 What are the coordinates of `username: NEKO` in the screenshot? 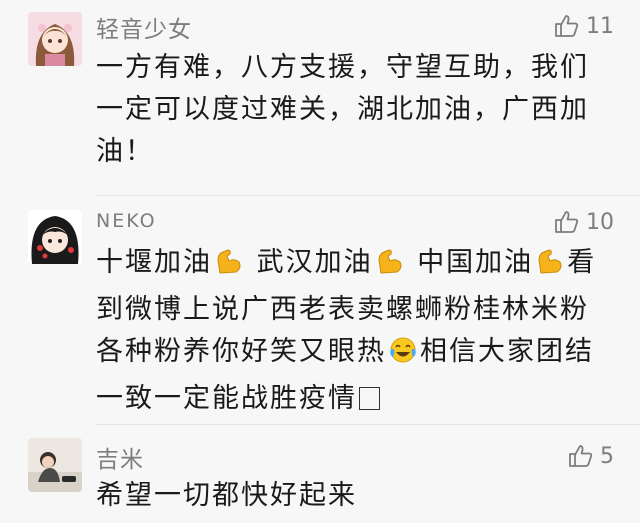 It's located at (126, 221).